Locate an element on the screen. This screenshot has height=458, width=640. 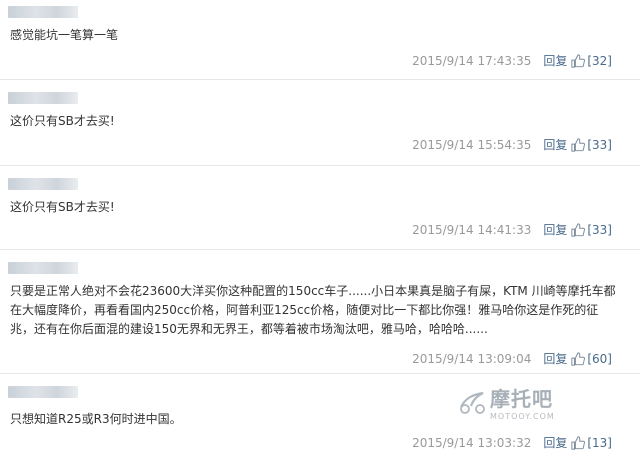
site-watermark: 摩托吧 MOTOOY.COM is located at coordinates (506, 402).